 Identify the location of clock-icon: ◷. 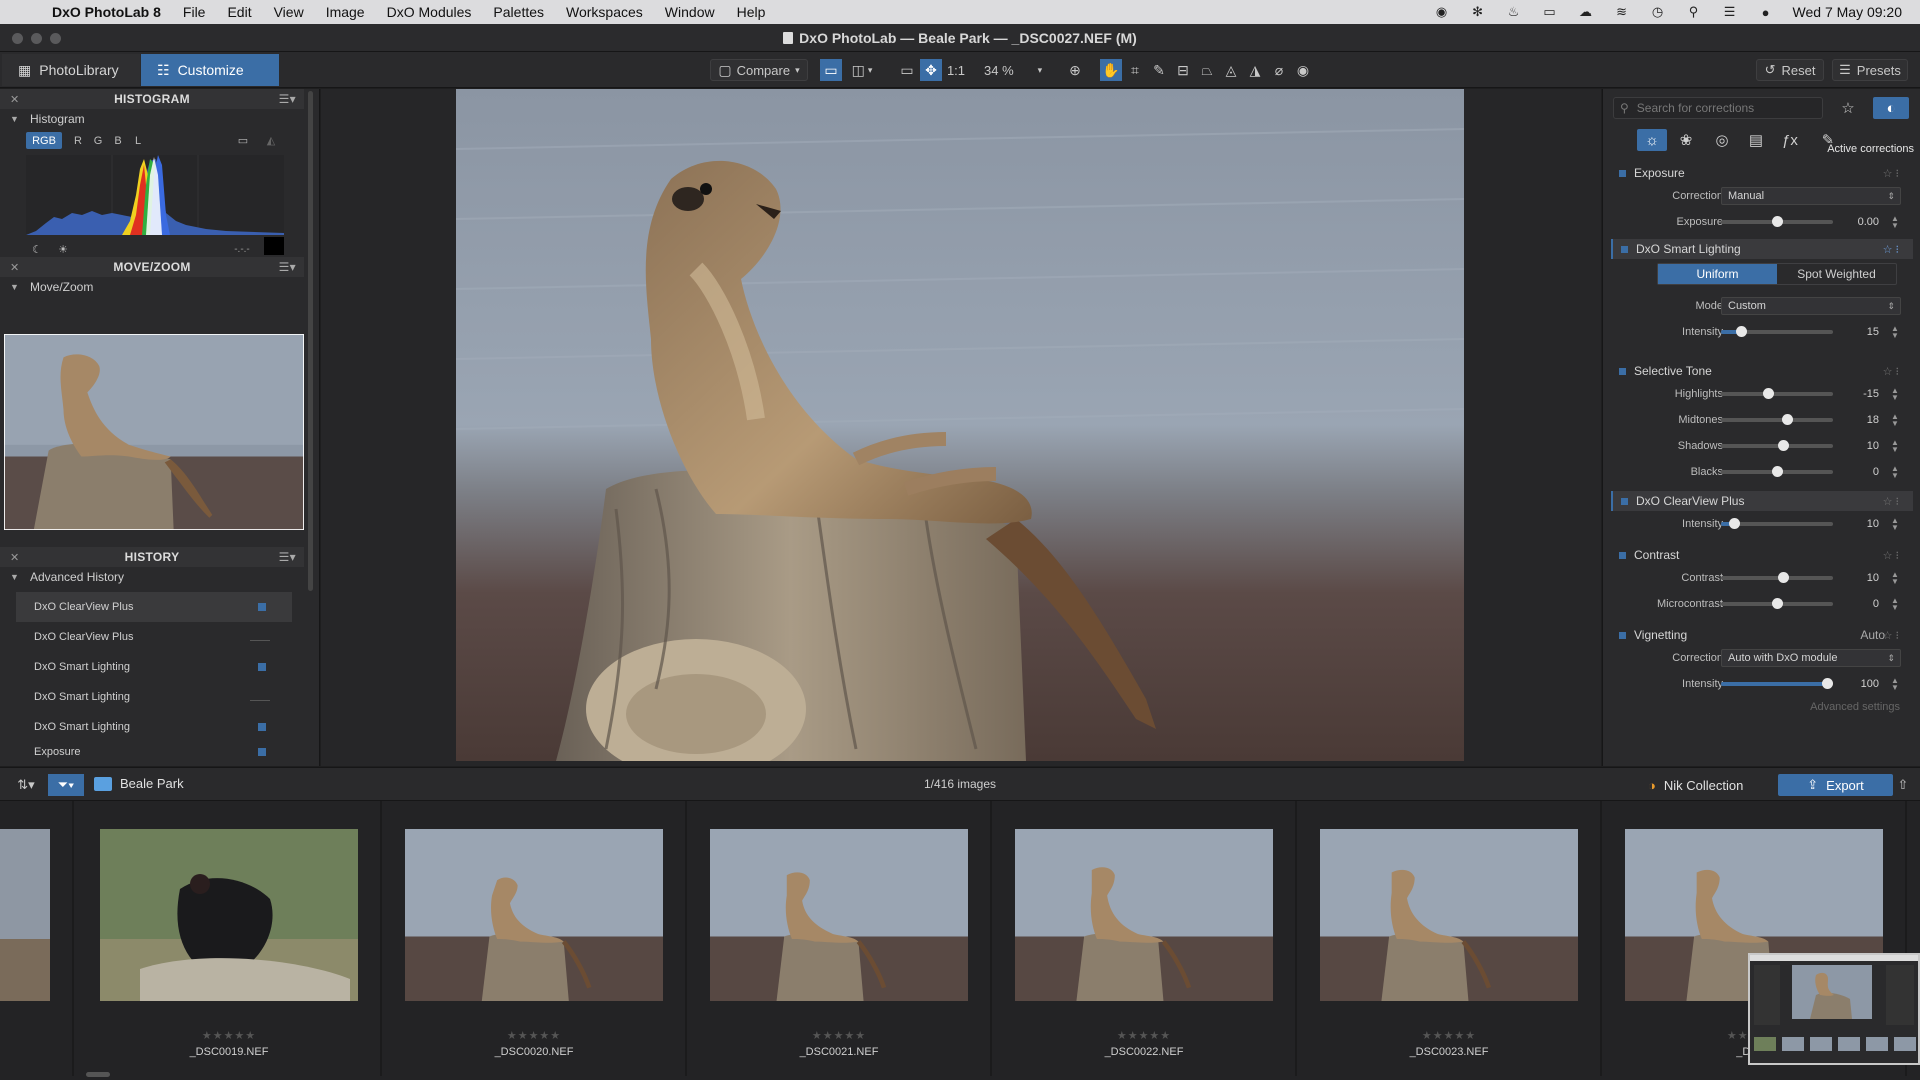
(1658, 11).